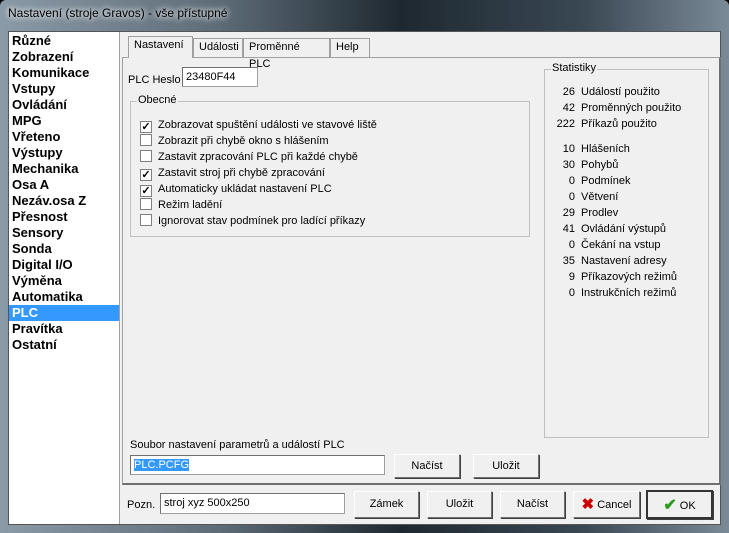  What do you see at coordinates (252, 503) in the screenshot?
I see `note-input: stroj xyz 500x250` at bounding box center [252, 503].